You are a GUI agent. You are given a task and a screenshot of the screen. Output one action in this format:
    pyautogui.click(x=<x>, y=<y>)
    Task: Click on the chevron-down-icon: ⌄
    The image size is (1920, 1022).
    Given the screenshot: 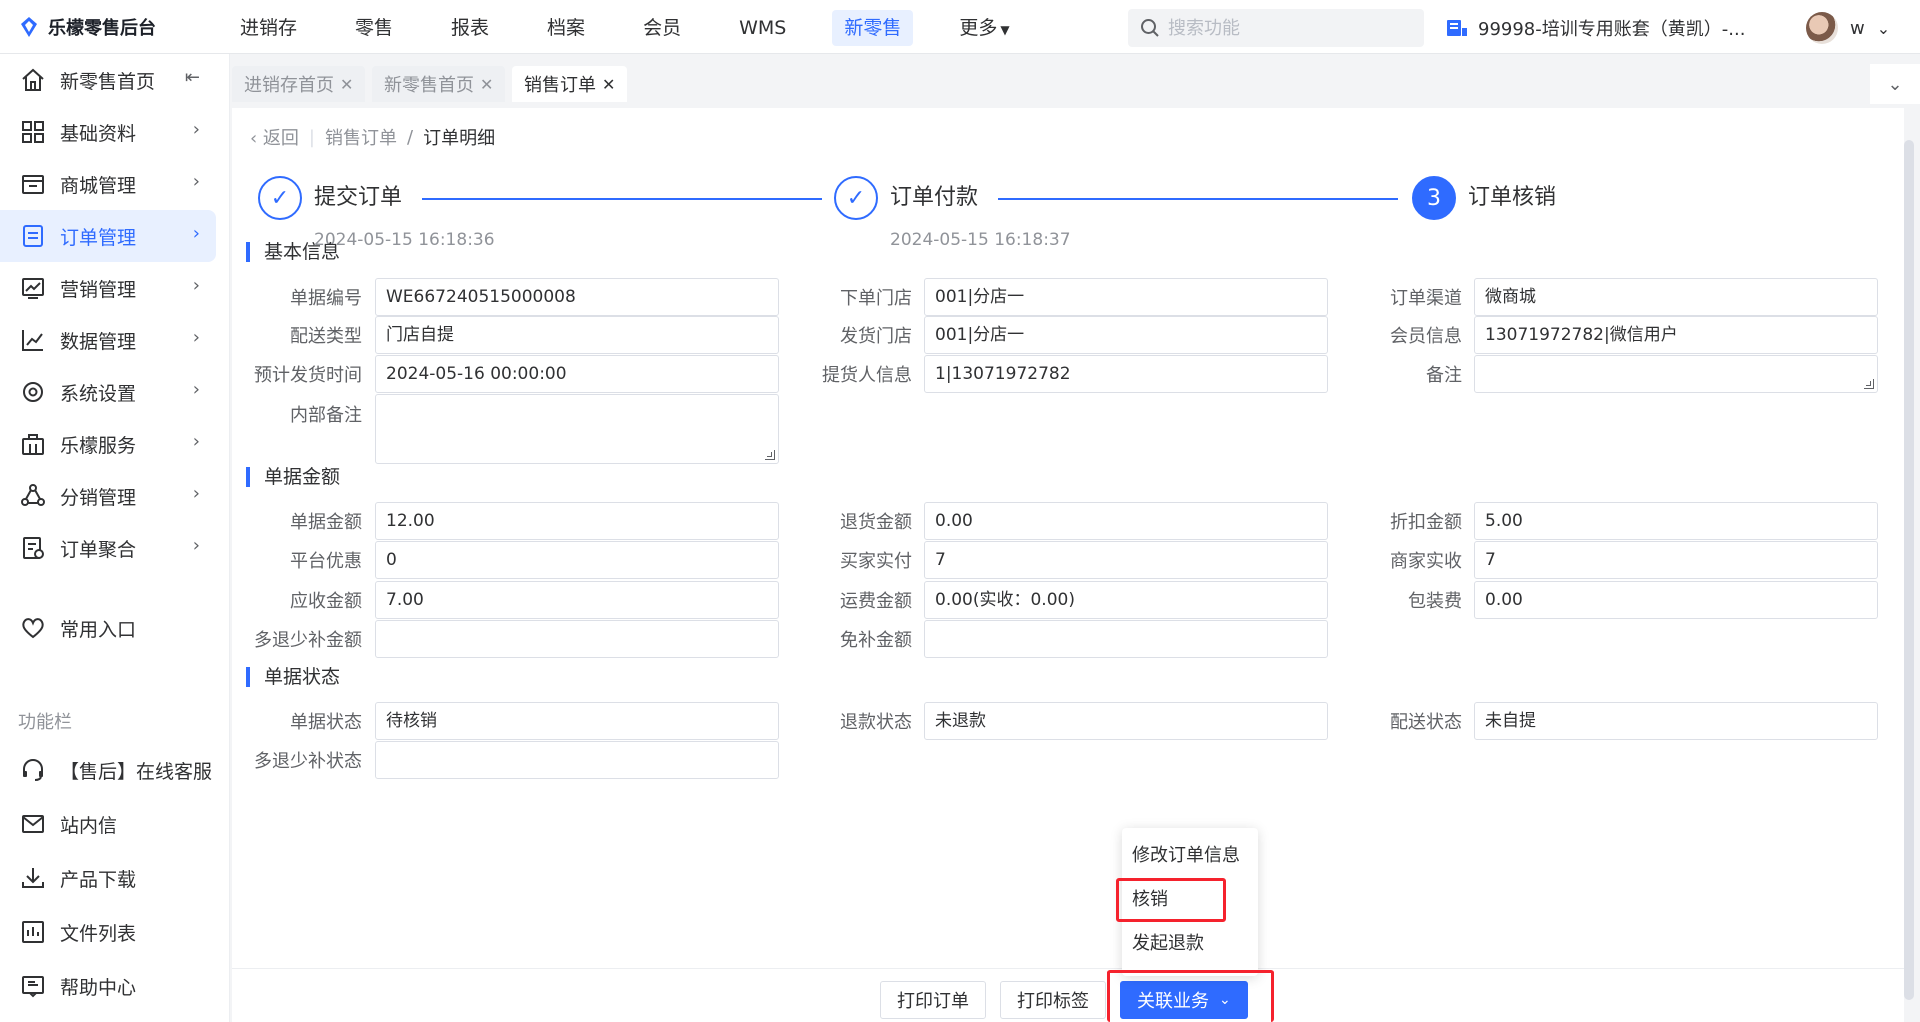 What is the action you would take?
    pyautogui.click(x=1895, y=84)
    